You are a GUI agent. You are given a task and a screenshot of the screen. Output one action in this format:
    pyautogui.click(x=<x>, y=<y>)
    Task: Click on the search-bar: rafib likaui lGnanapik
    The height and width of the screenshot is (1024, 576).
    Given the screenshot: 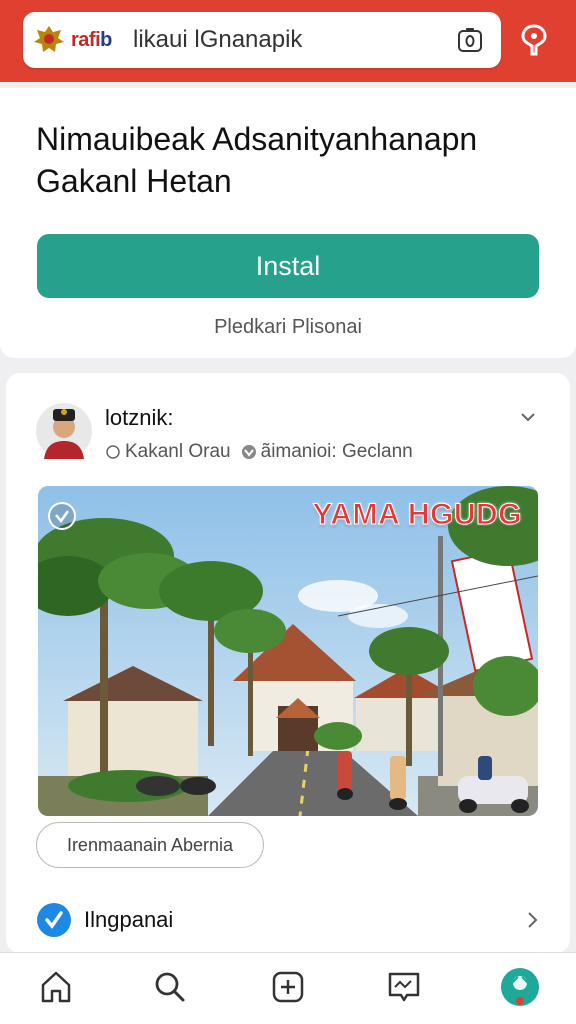 What is the action you would take?
    pyautogui.click(x=262, y=40)
    